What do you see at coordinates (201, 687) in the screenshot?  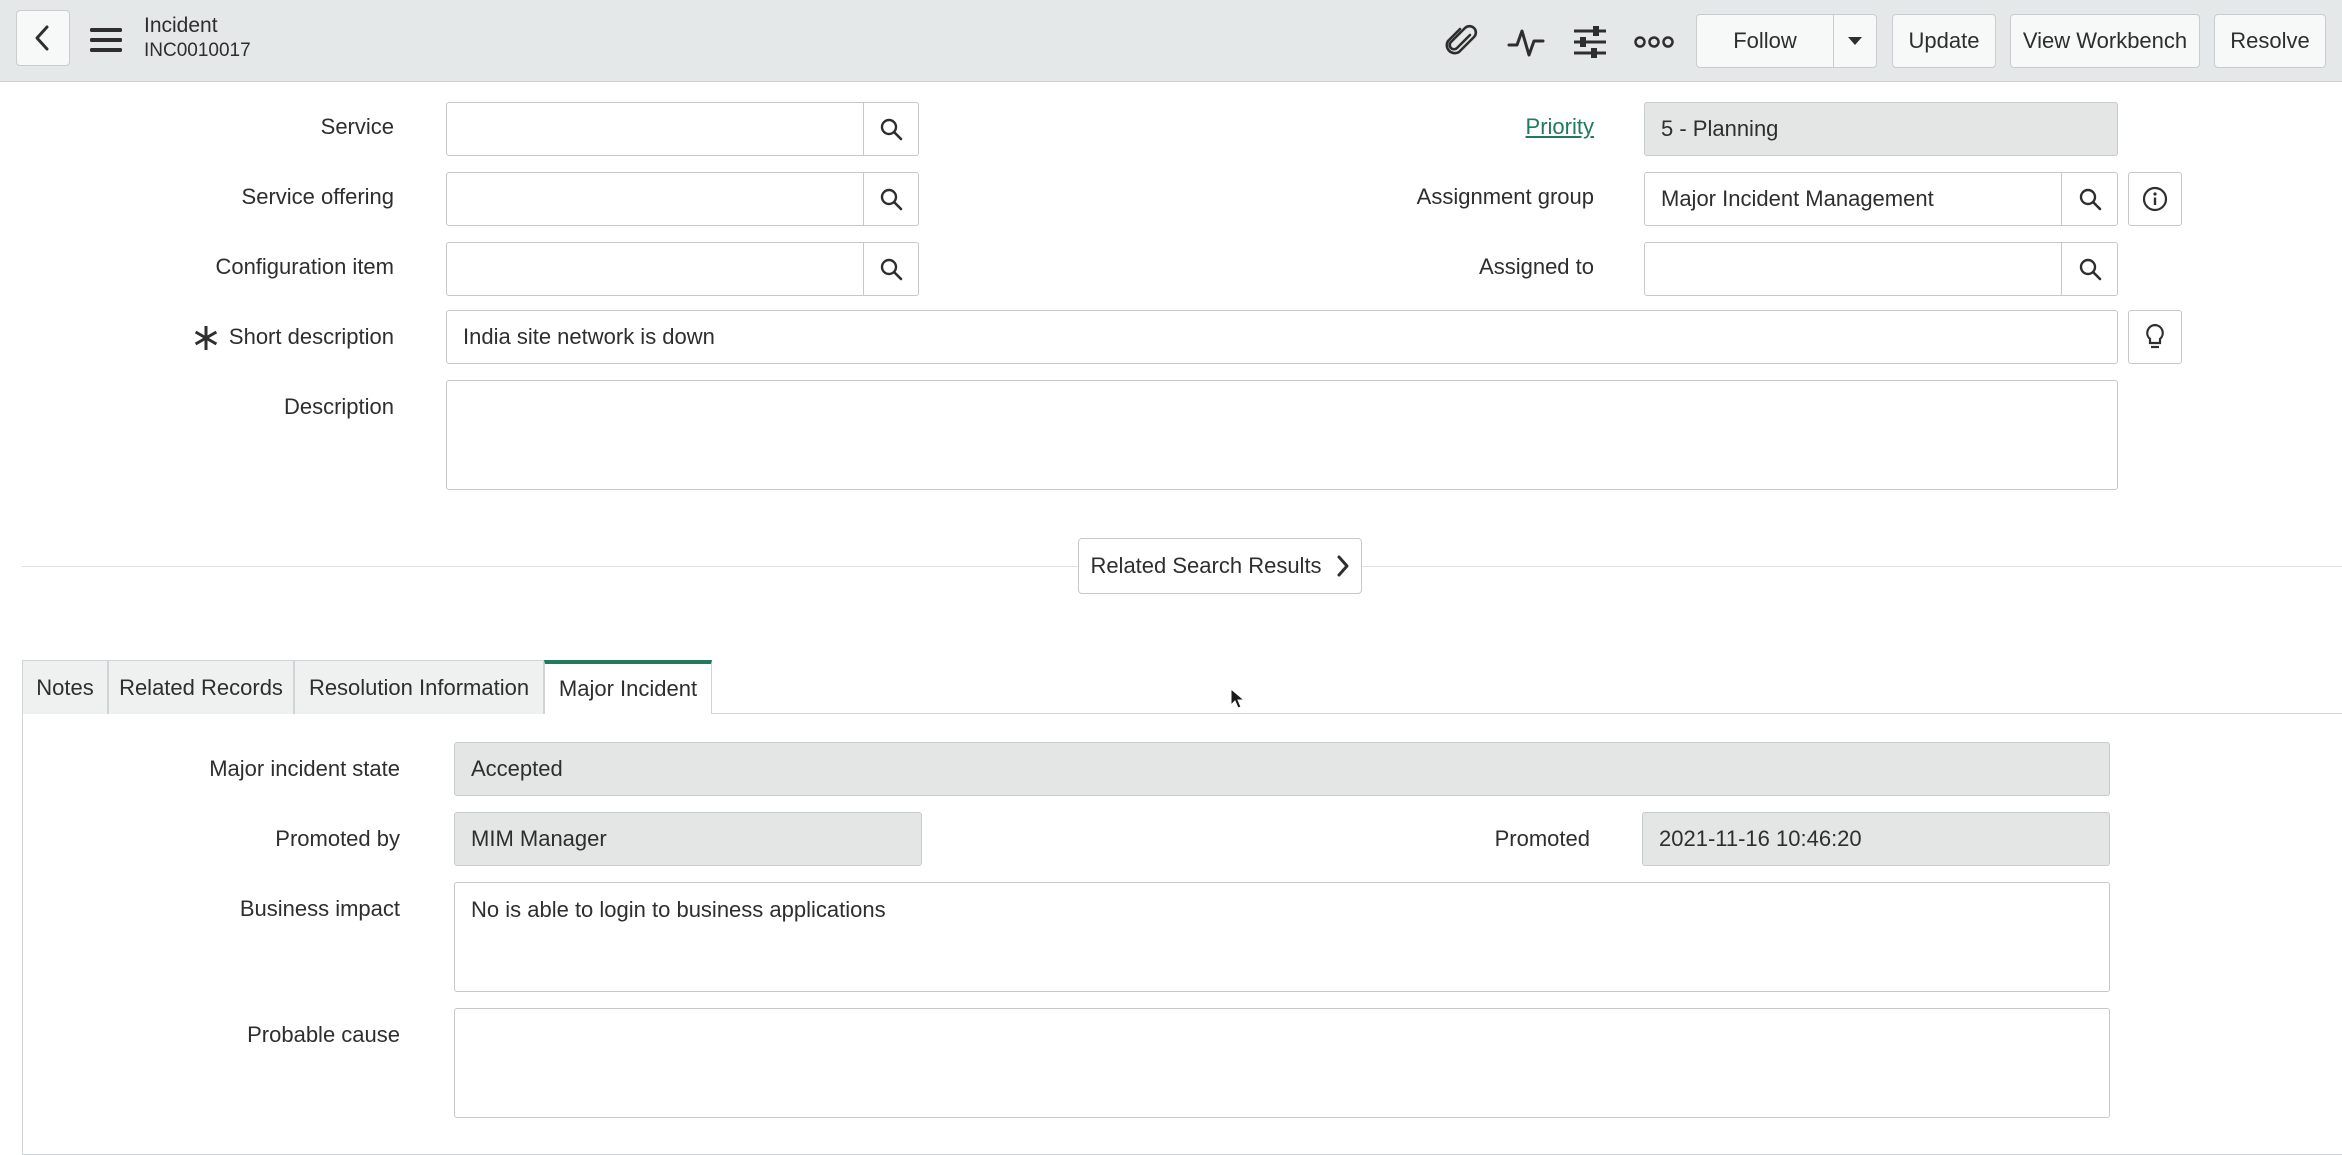 I see `tab-related-records: Related Records` at bounding box center [201, 687].